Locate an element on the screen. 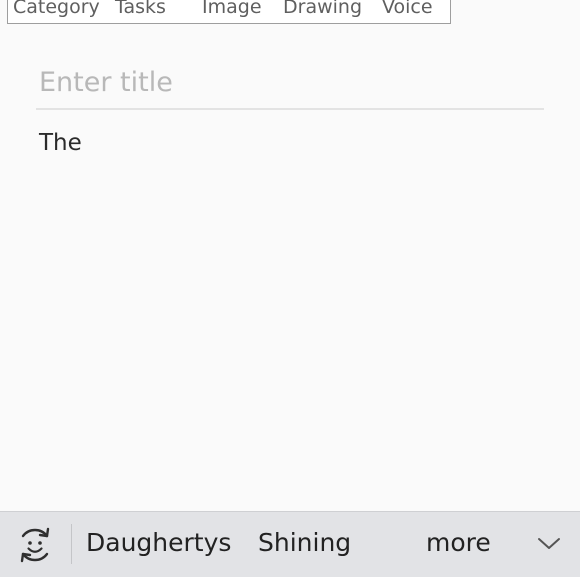 The height and width of the screenshot is (577, 580). title-input is located at coordinates (290, 83).